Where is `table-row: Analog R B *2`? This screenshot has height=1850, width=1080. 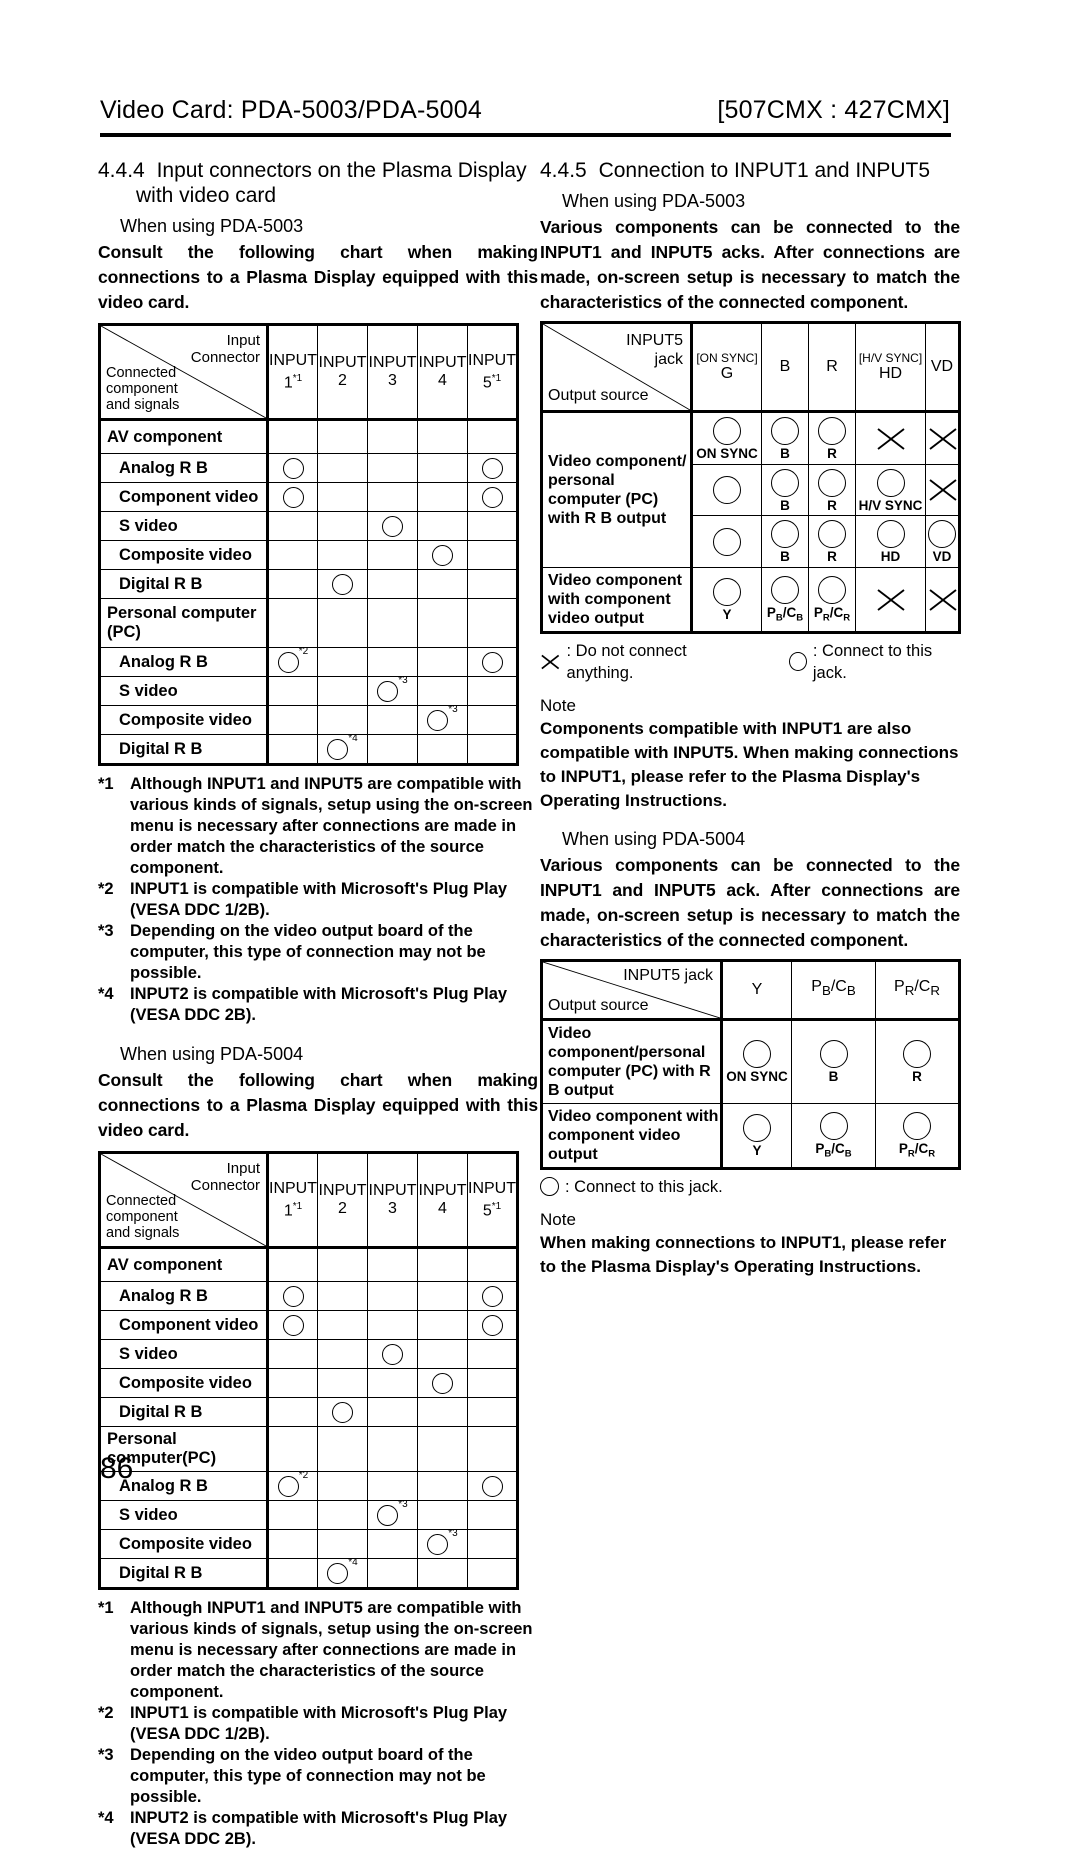 table-row: Analog R B *2 is located at coordinates (308, 661).